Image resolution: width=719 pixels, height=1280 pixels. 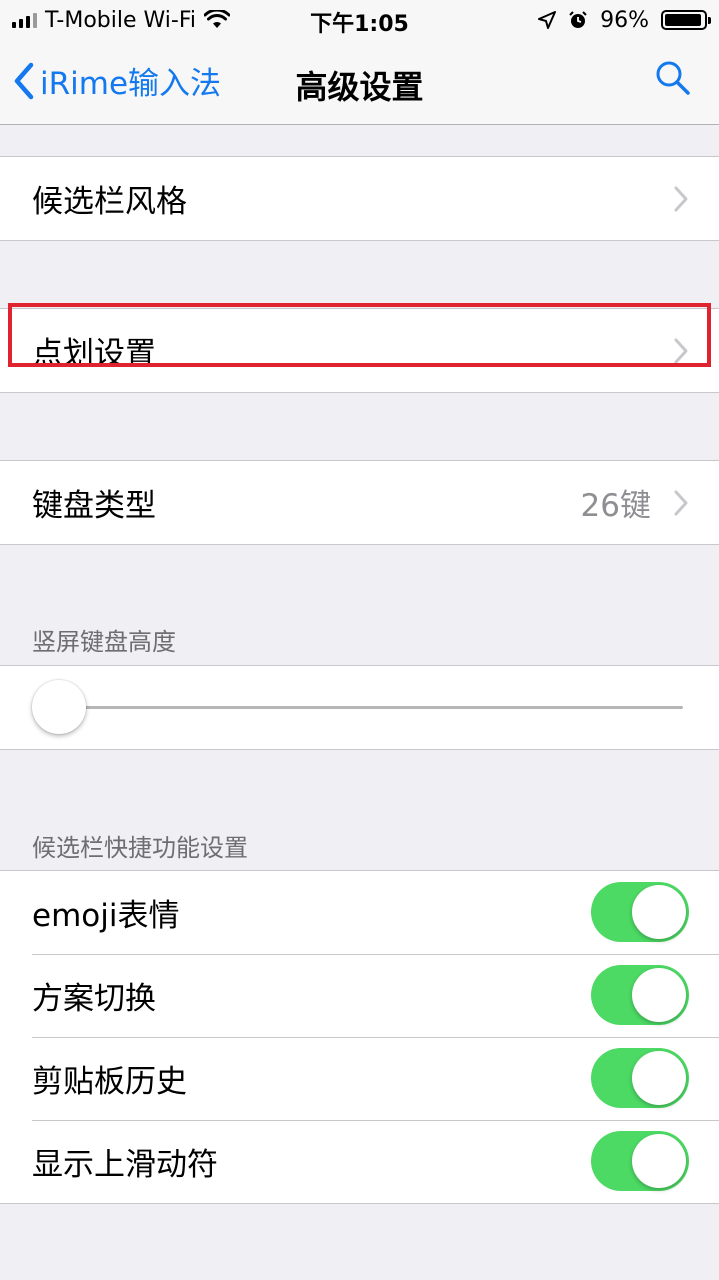 I want to click on shortcut-row-emoji: emoji表情, so click(x=359, y=912).